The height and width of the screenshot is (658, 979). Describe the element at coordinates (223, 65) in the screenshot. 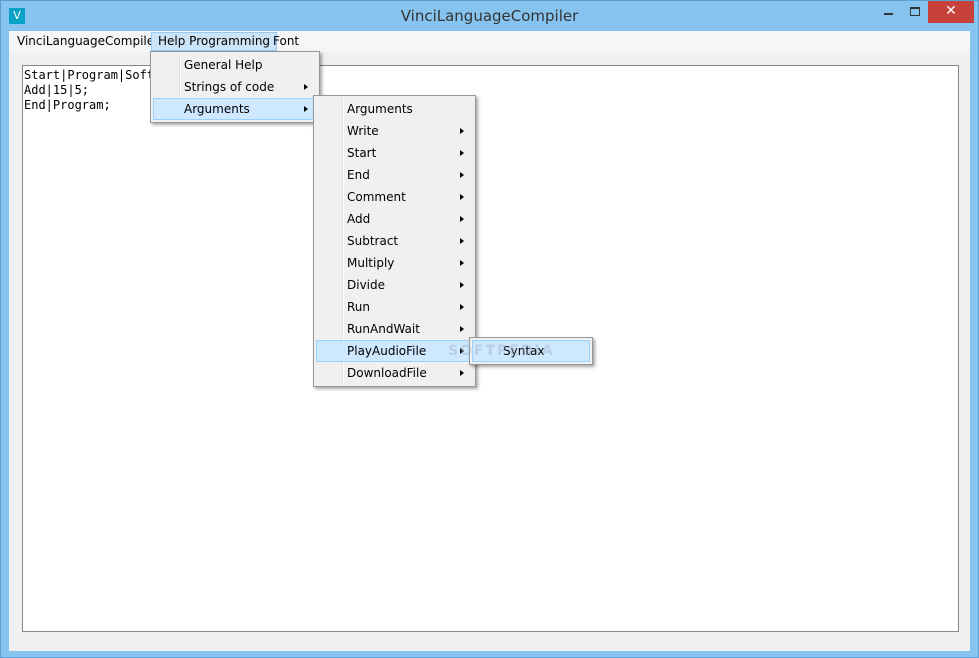

I see `menu-item-label: General Help` at that location.